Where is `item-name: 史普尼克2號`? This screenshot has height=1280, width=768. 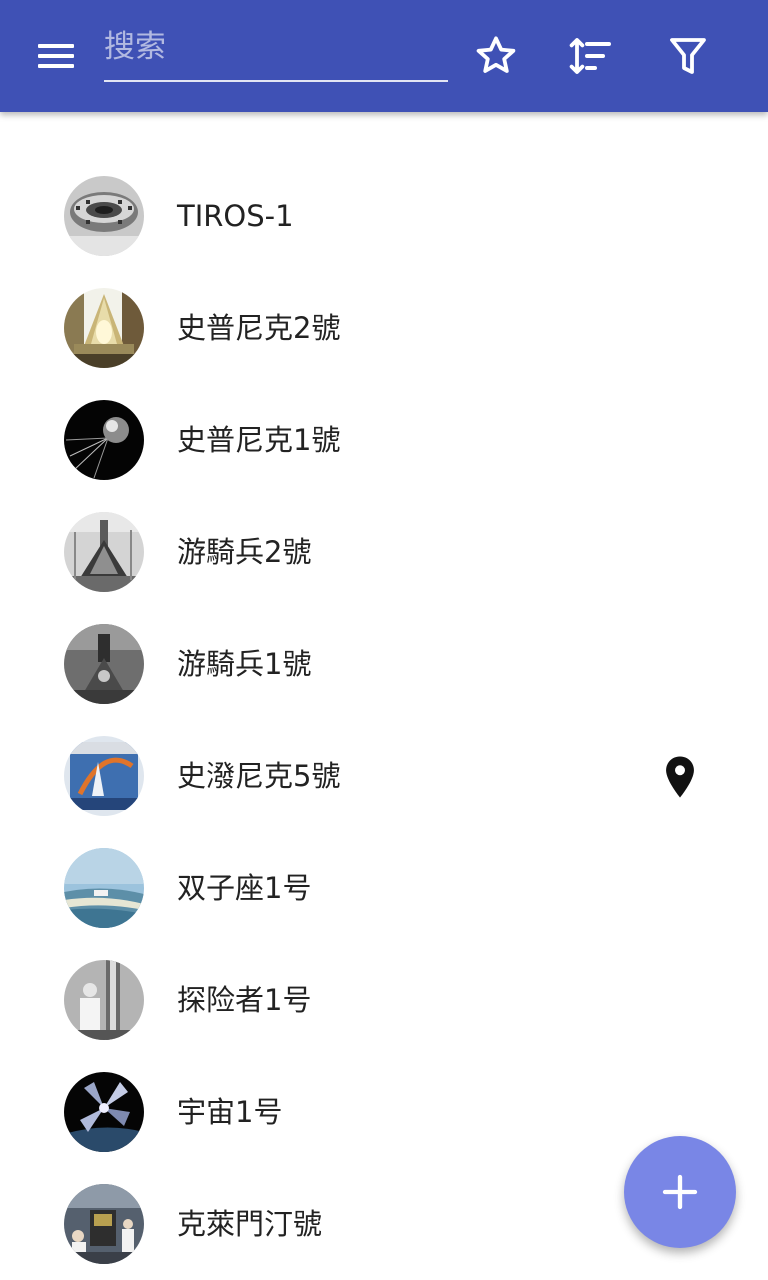 item-name: 史普尼克2號 is located at coordinates (259, 328).